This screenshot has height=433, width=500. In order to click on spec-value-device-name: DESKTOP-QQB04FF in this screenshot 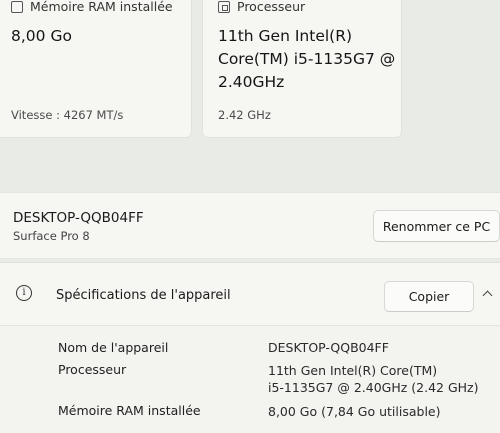, I will do `click(328, 347)`.